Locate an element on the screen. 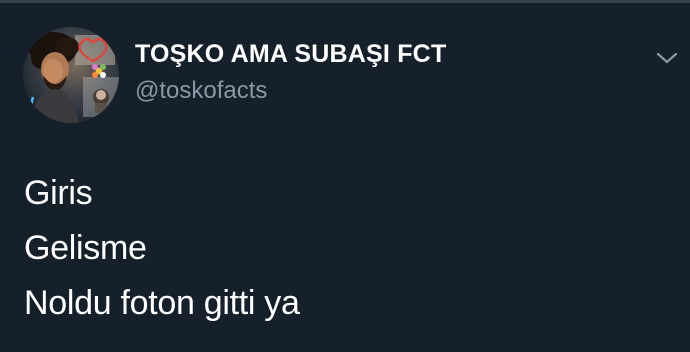 This screenshot has width=690, height=352. tweet-line: Gelisme is located at coordinates (85, 248).